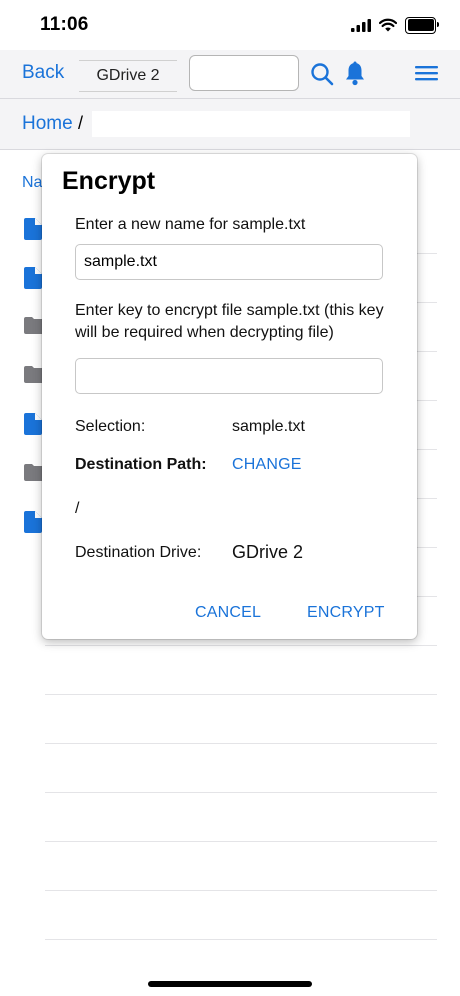 This screenshot has width=460, height=996. Describe the element at coordinates (422, 25) in the screenshot. I see `battery-icon` at that location.